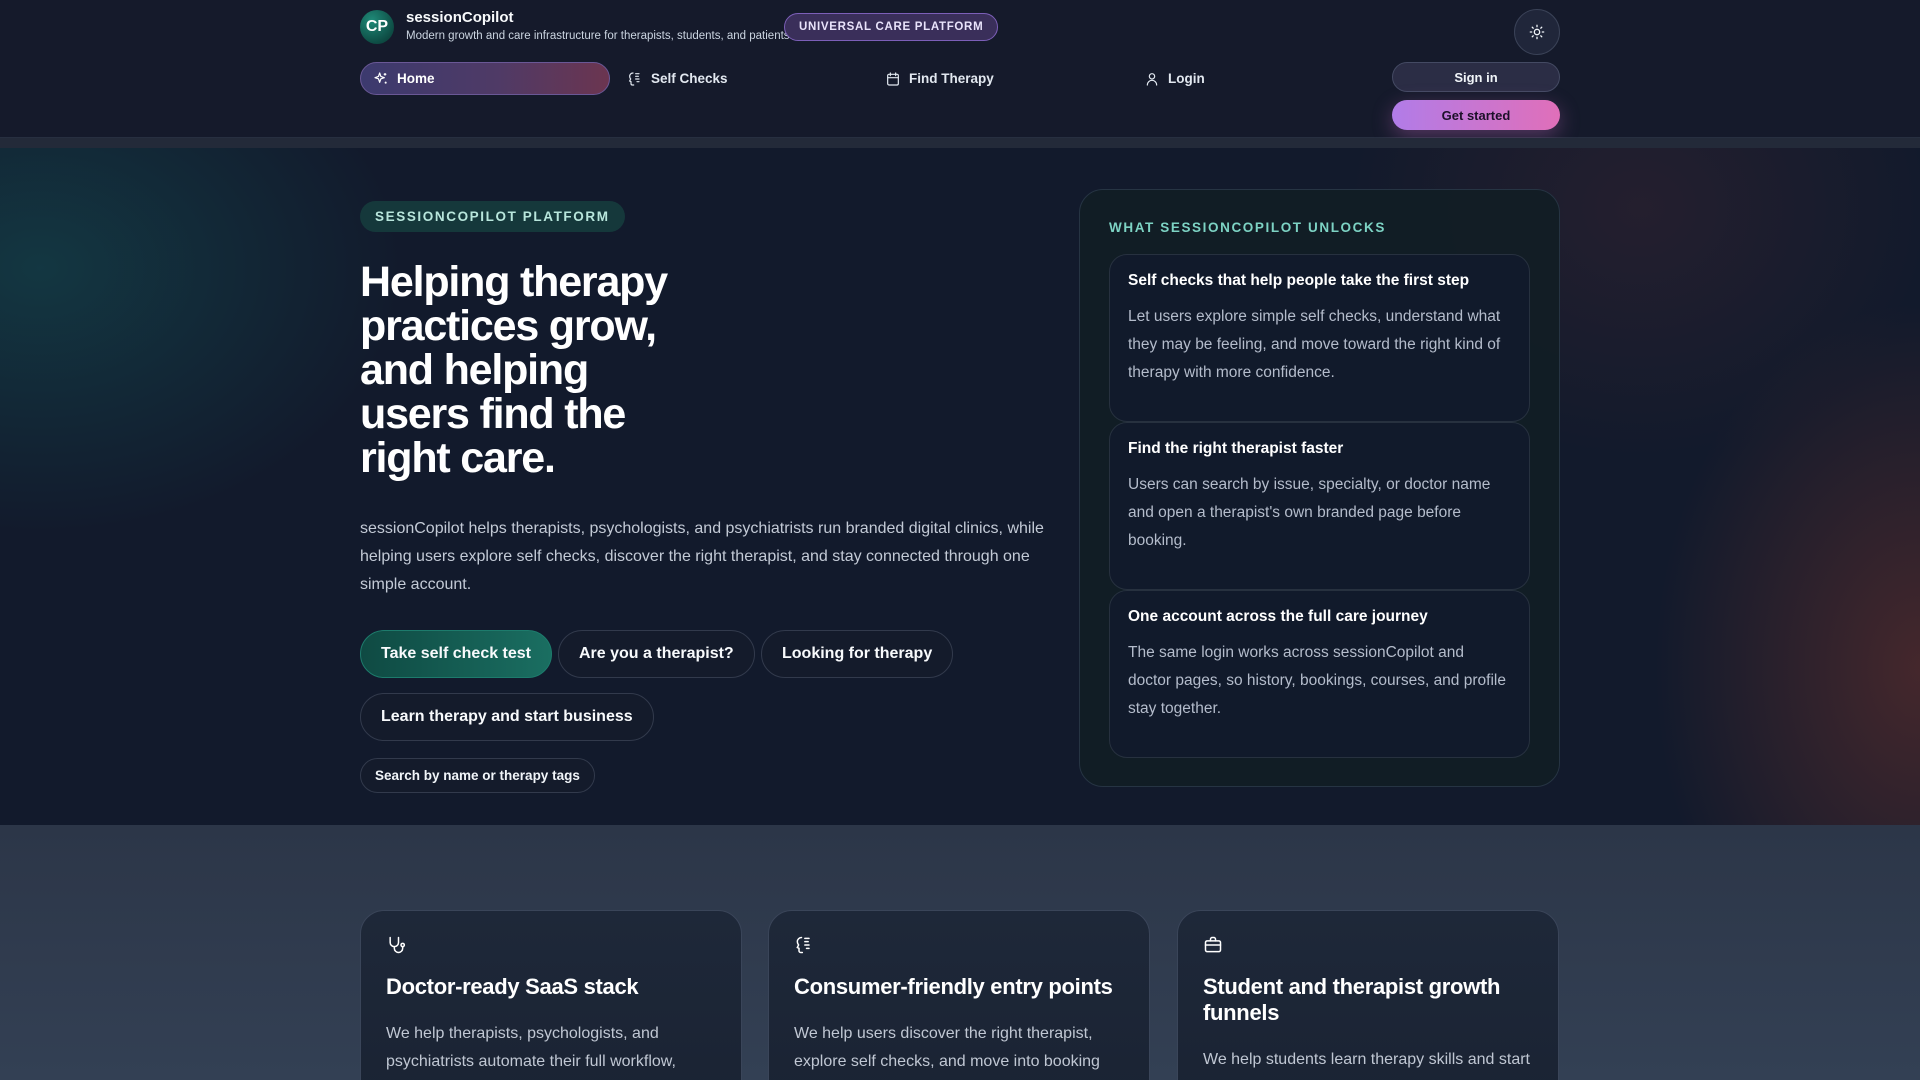 This screenshot has height=1080, width=1920. What do you see at coordinates (656, 654) in the screenshot?
I see `are-you-therapist-button: Are you a therapist?` at bounding box center [656, 654].